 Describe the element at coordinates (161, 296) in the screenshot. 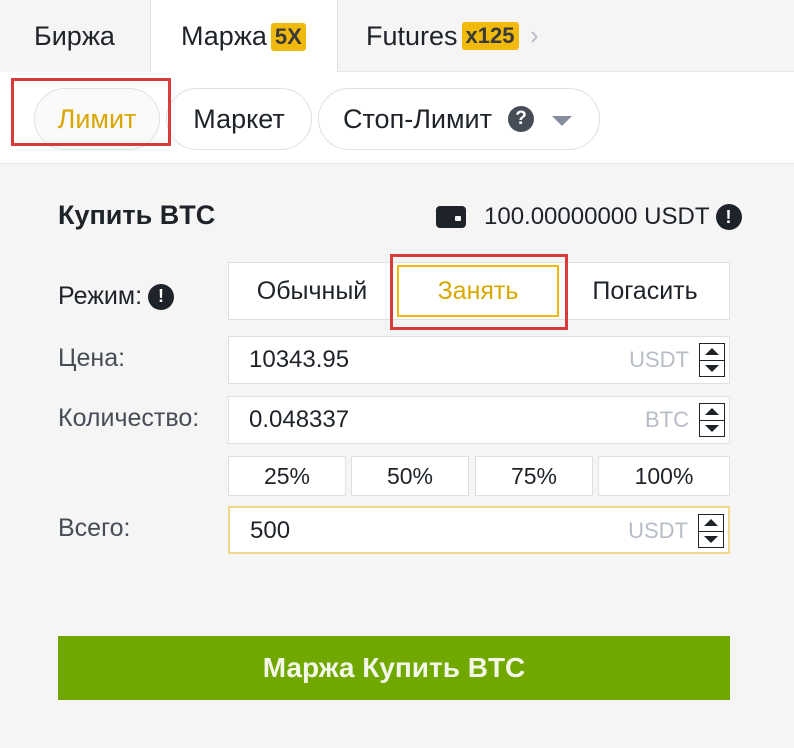

I see `mode-info-icon: !` at that location.